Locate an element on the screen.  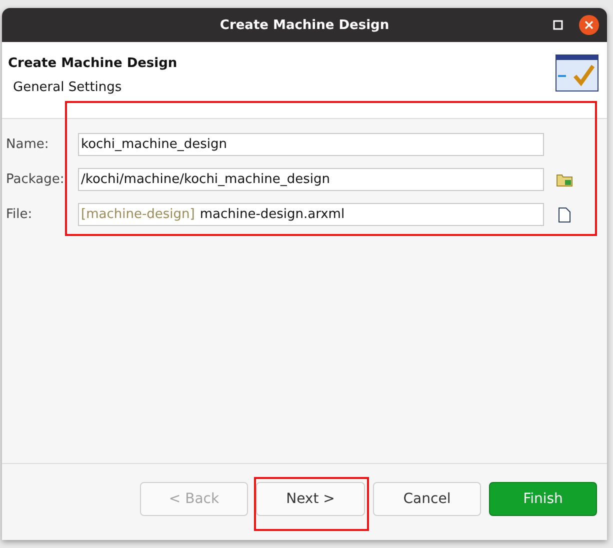
file-icon is located at coordinates (564, 214).